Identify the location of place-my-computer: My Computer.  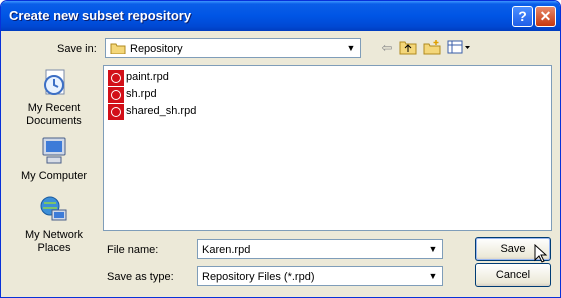
(54, 159).